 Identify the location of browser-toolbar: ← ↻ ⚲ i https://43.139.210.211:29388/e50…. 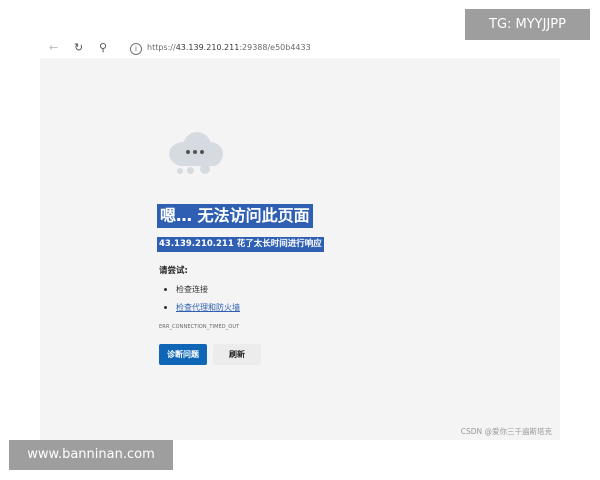
(300, 48).